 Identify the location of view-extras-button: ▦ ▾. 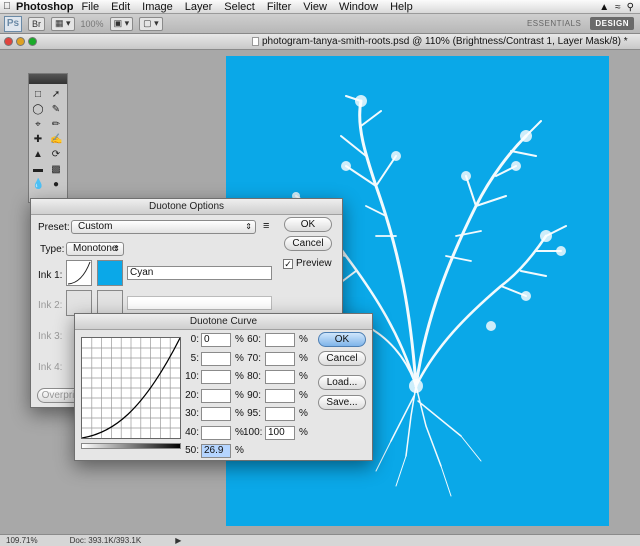
(63, 23).